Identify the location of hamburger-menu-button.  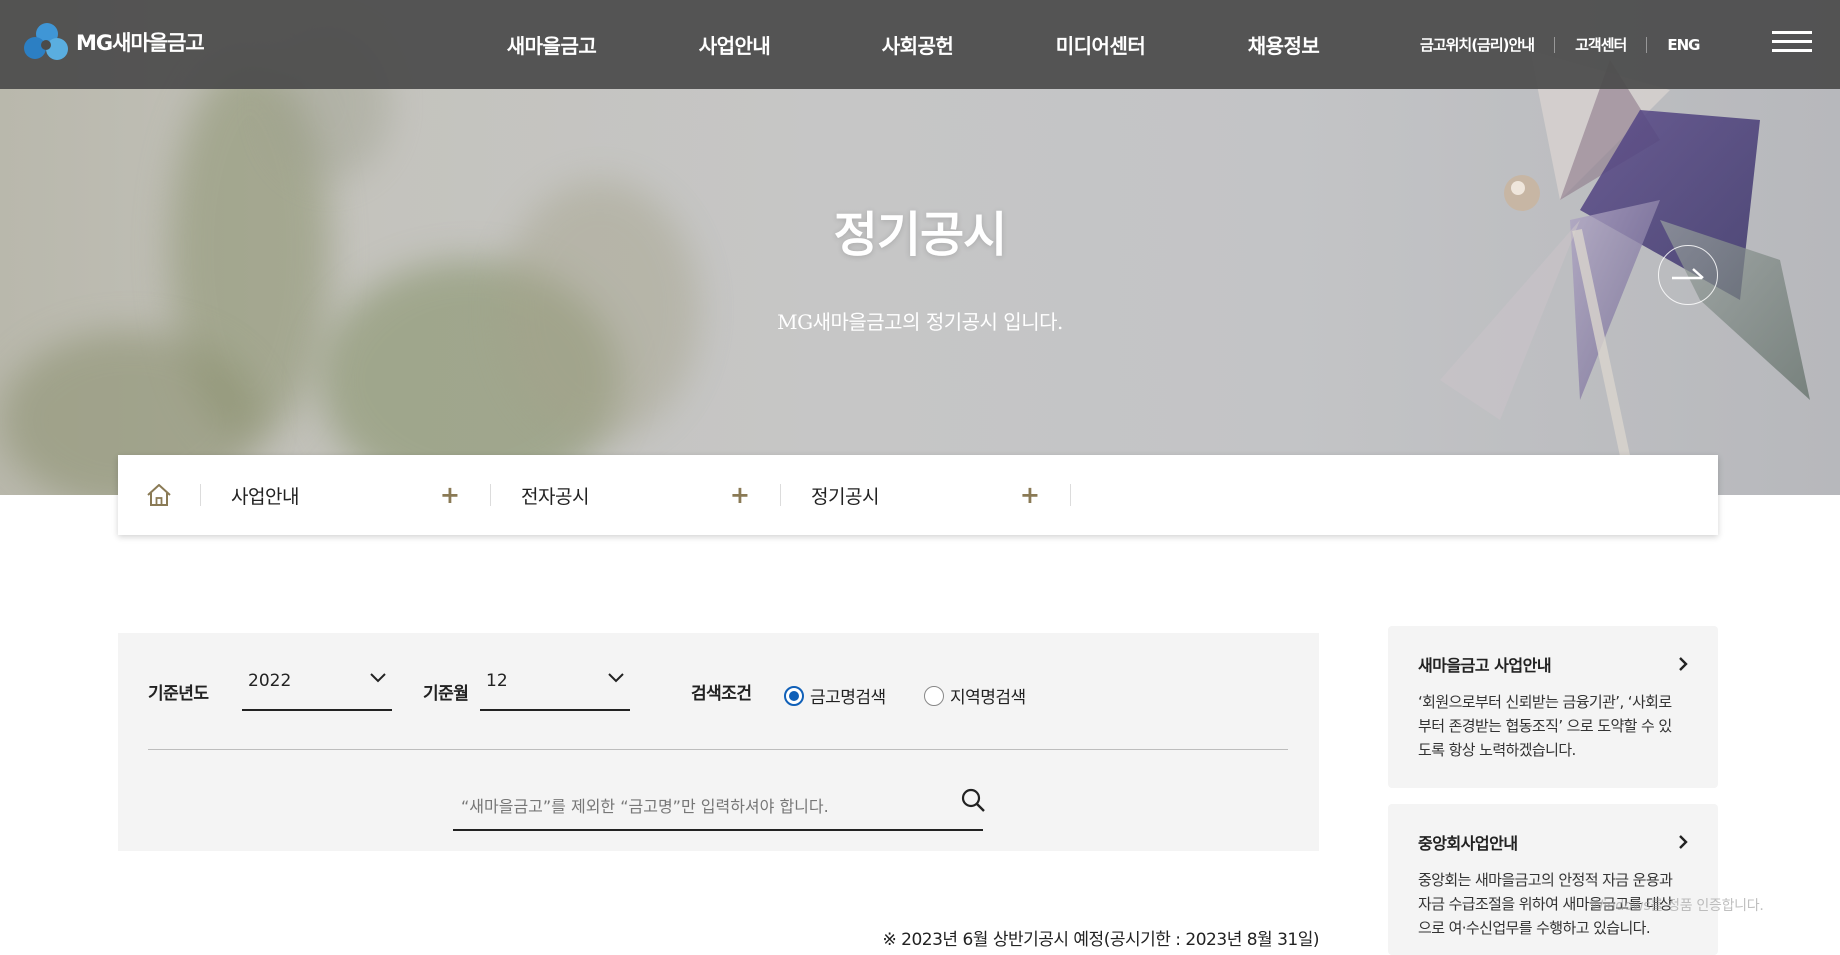
(1792, 42).